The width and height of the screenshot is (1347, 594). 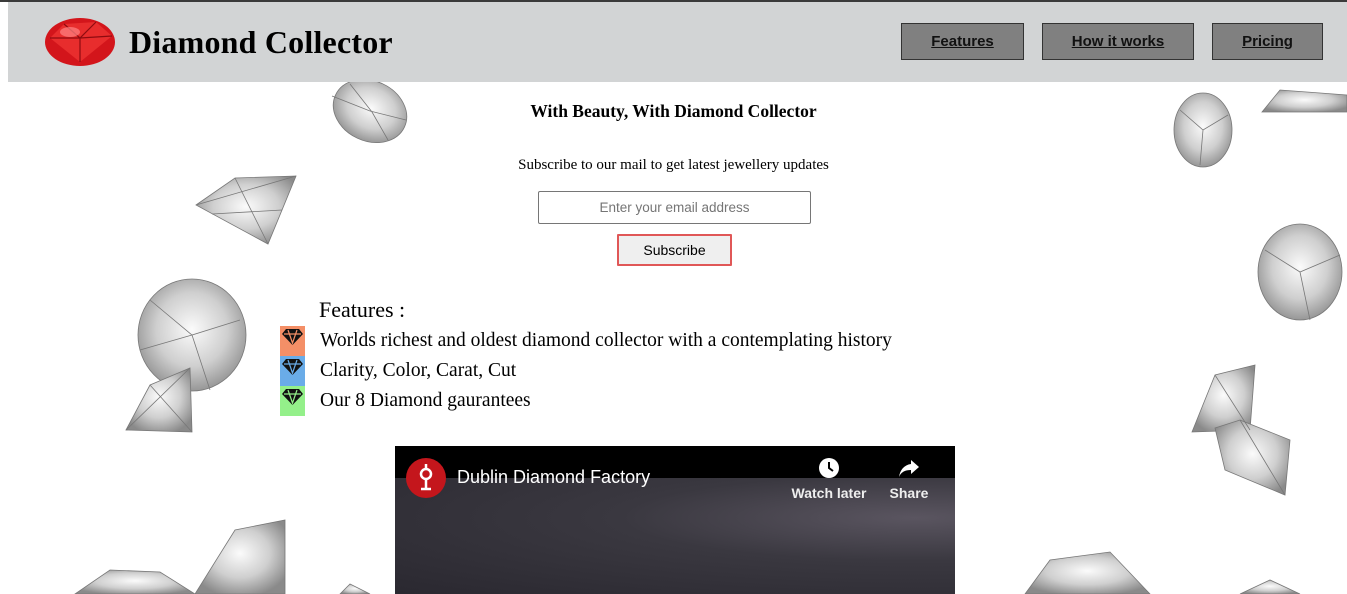 I want to click on feature-text: Clarity, Color, Carat, Cut, so click(x=418, y=370).